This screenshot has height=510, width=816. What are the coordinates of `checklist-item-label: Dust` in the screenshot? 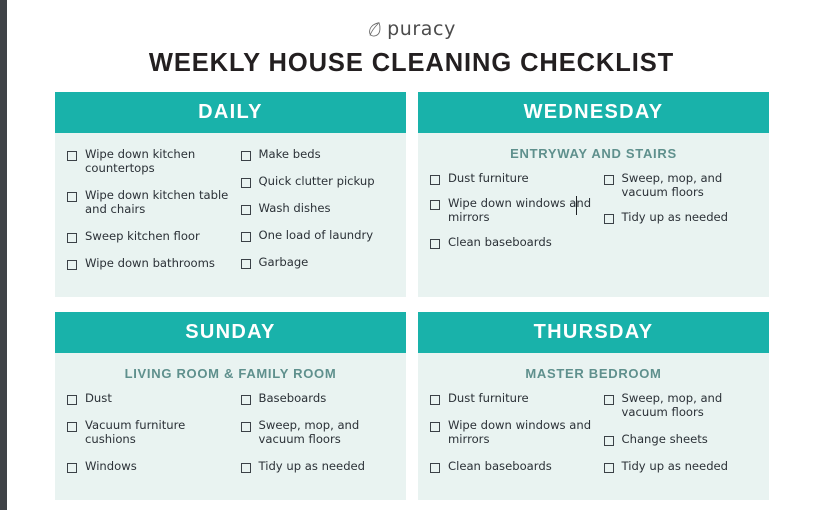 It's located at (98, 398).